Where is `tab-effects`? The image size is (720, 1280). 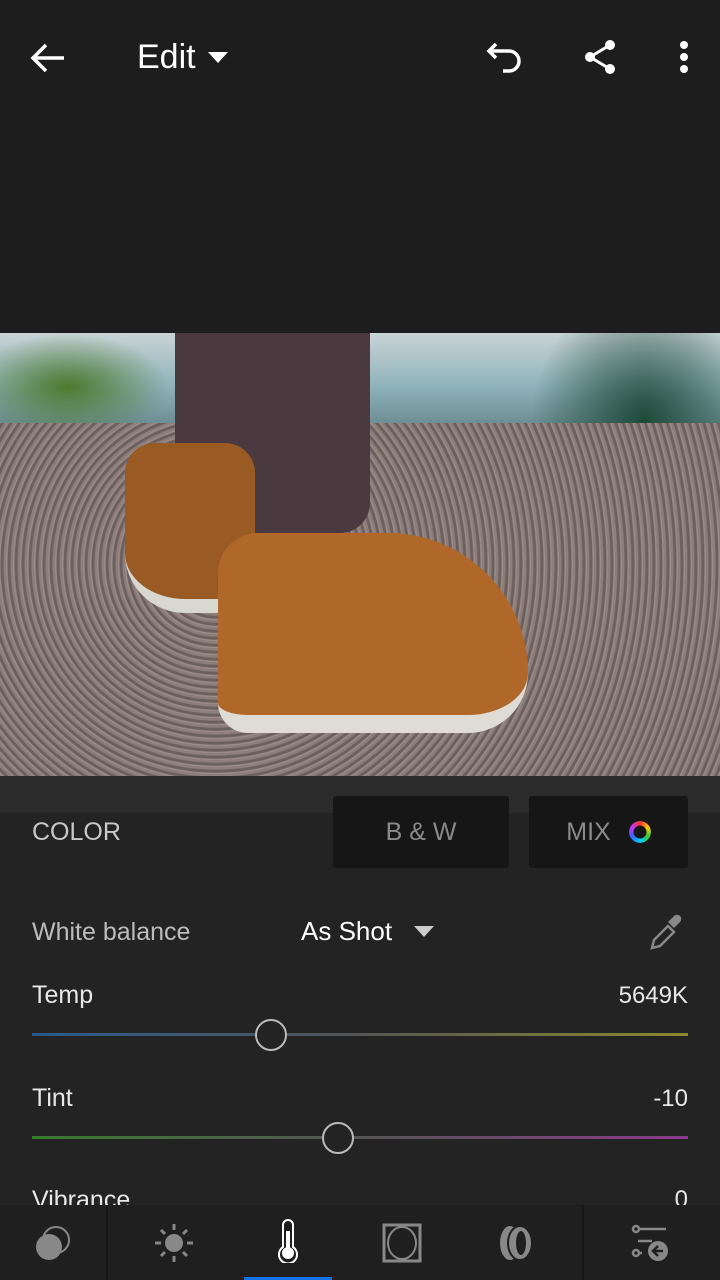
tab-effects is located at coordinates (402, 1242).